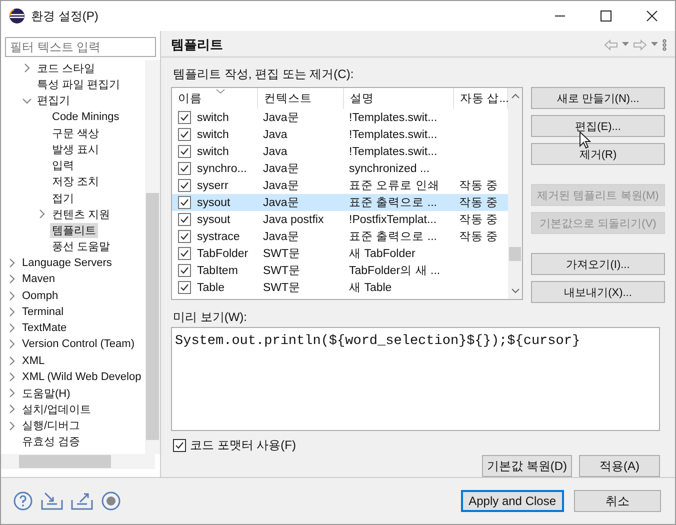  What do you see at coordinates (33, 360) in the screenshot?
I see `tree-item: XML` at bounding box center [33, 360].